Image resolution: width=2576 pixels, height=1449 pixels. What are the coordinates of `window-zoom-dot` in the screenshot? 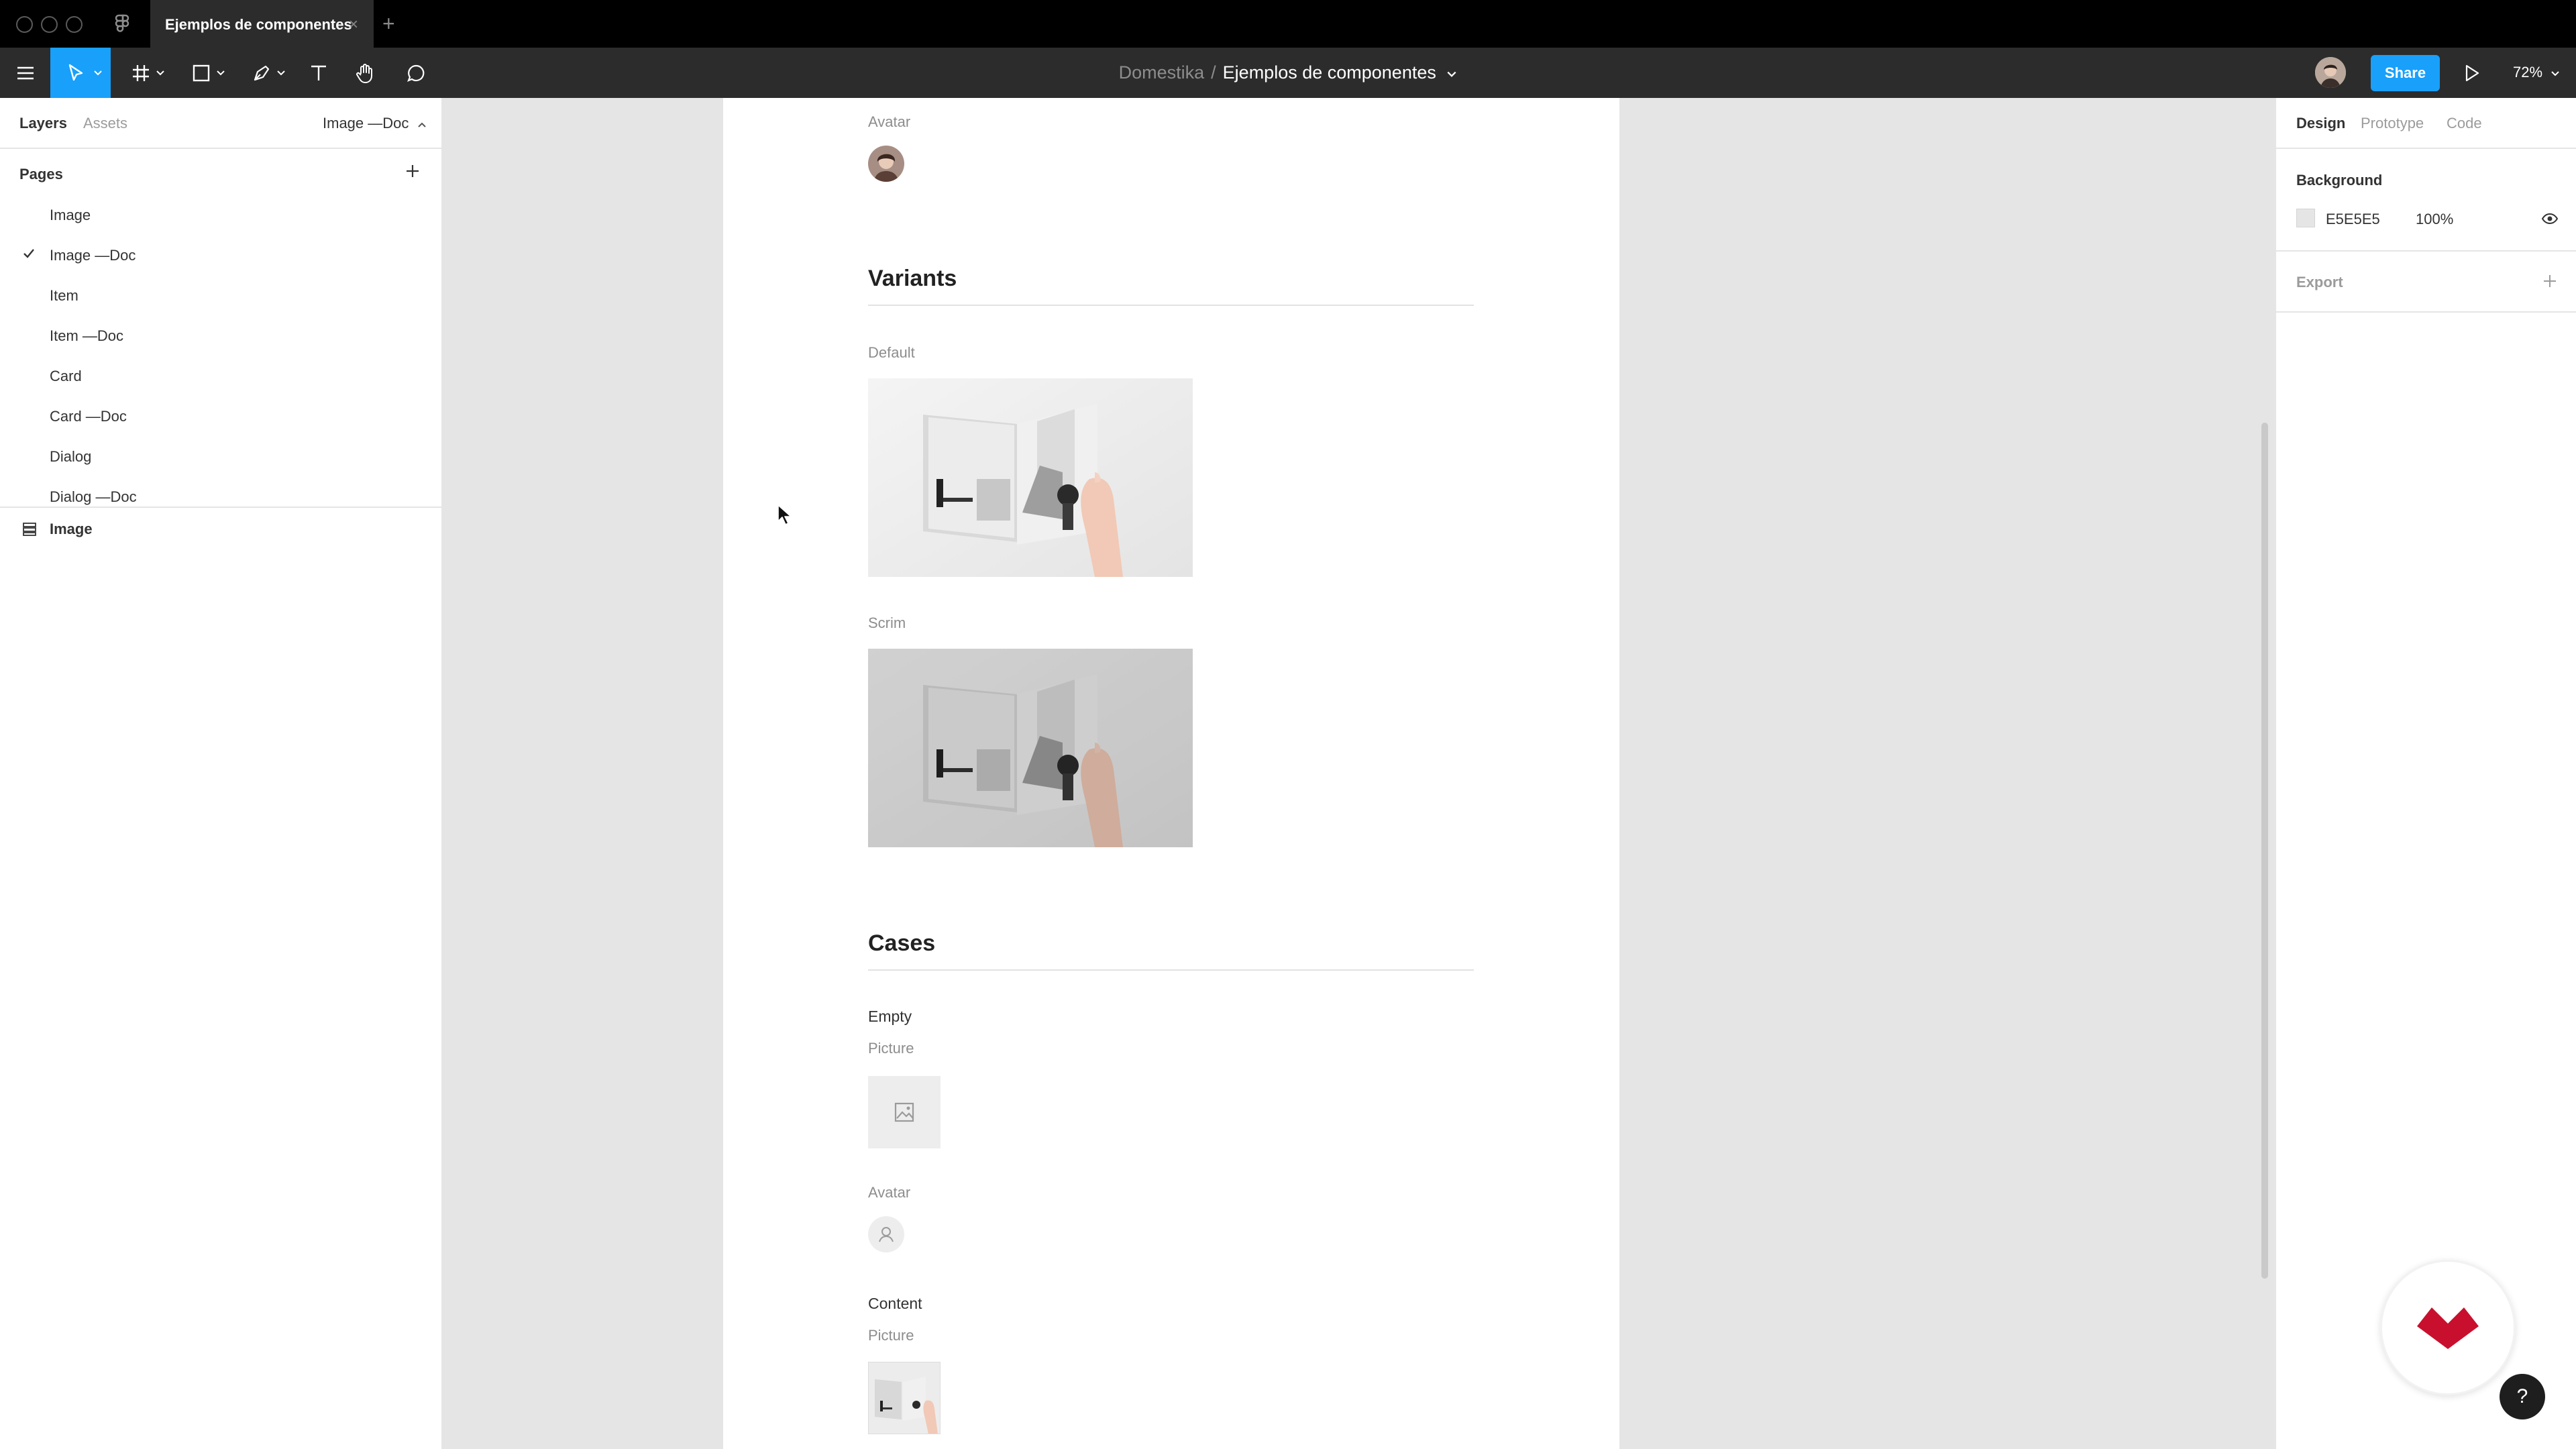 It's located at (74, 24).